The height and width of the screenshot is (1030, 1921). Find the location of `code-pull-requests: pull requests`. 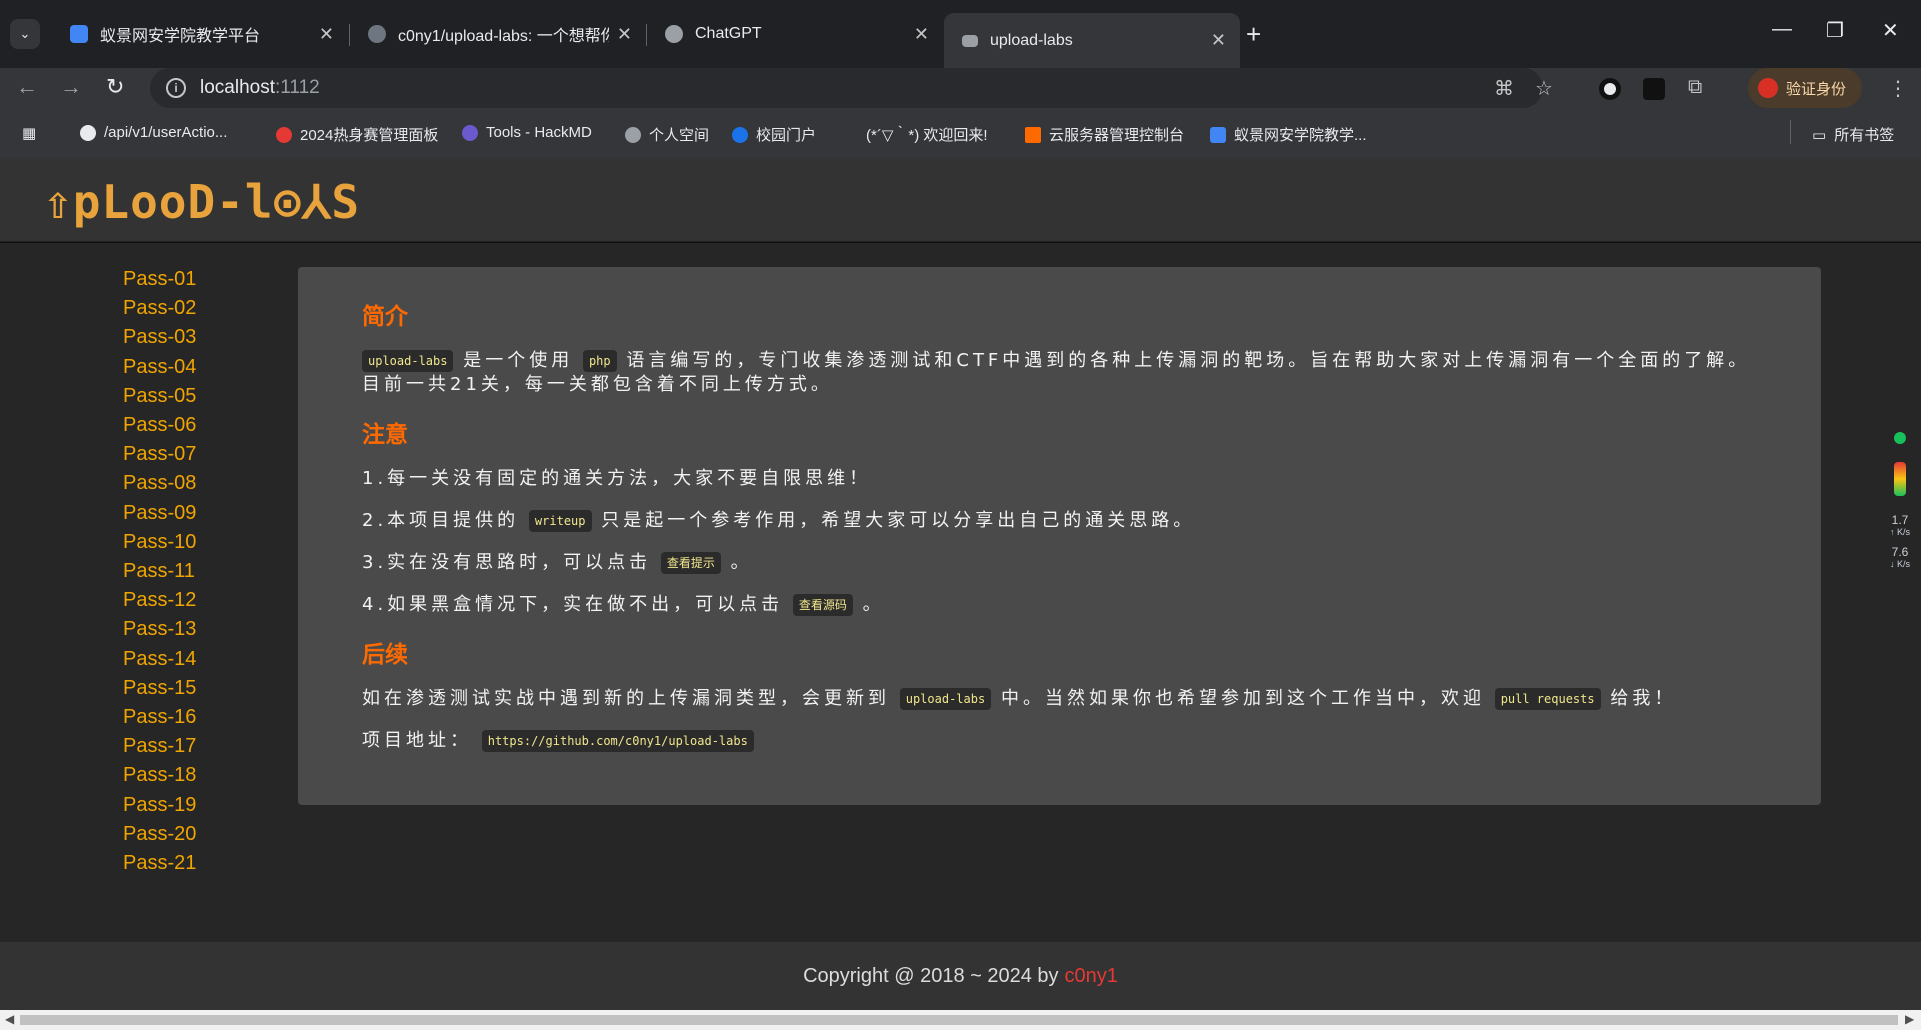

code-pull-requests: pull requests is located at coordinates (1547, 699).